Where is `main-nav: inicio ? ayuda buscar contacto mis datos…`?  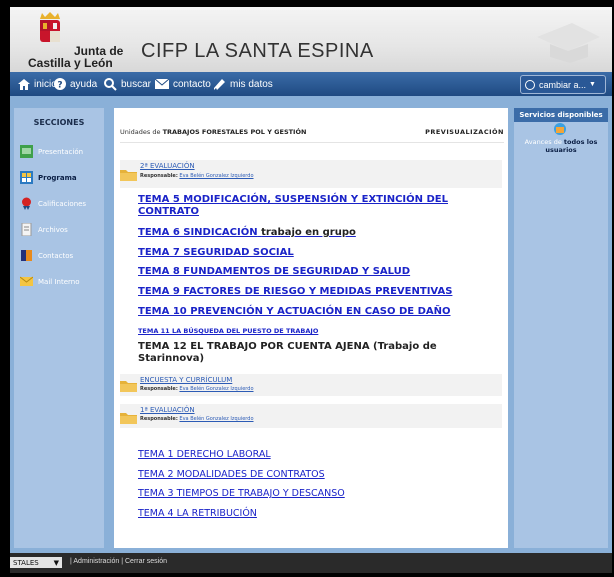 main-nav: inicio ? ayuda buscar contacto mis datos… is located at coordinates (311, 84).